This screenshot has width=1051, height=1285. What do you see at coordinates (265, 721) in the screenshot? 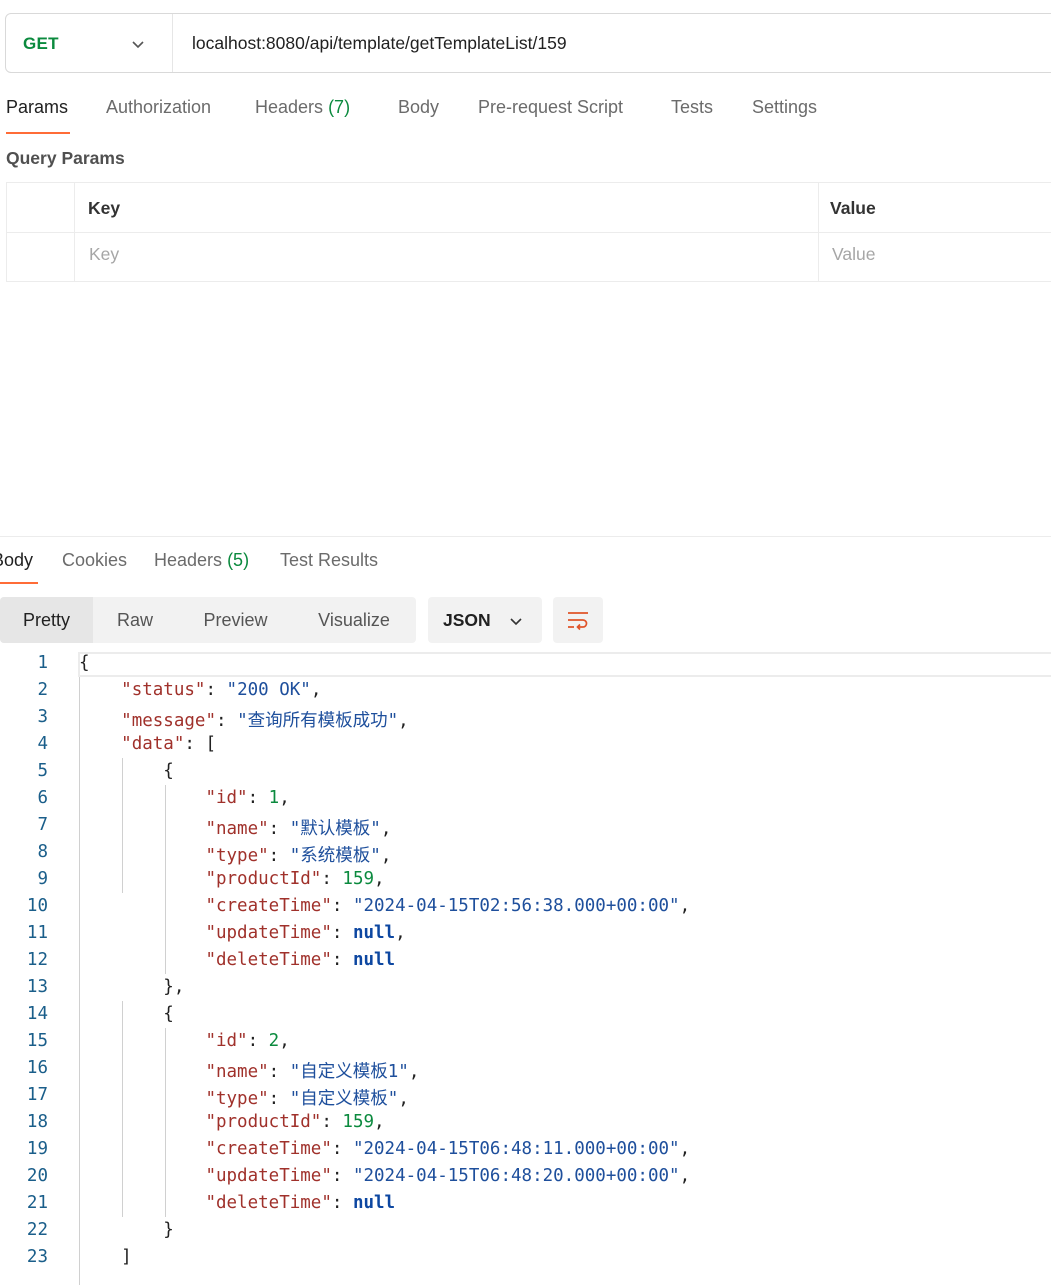
I see `code-line: "message": "查询所有模板成功",` at bounding box center [265, 721].